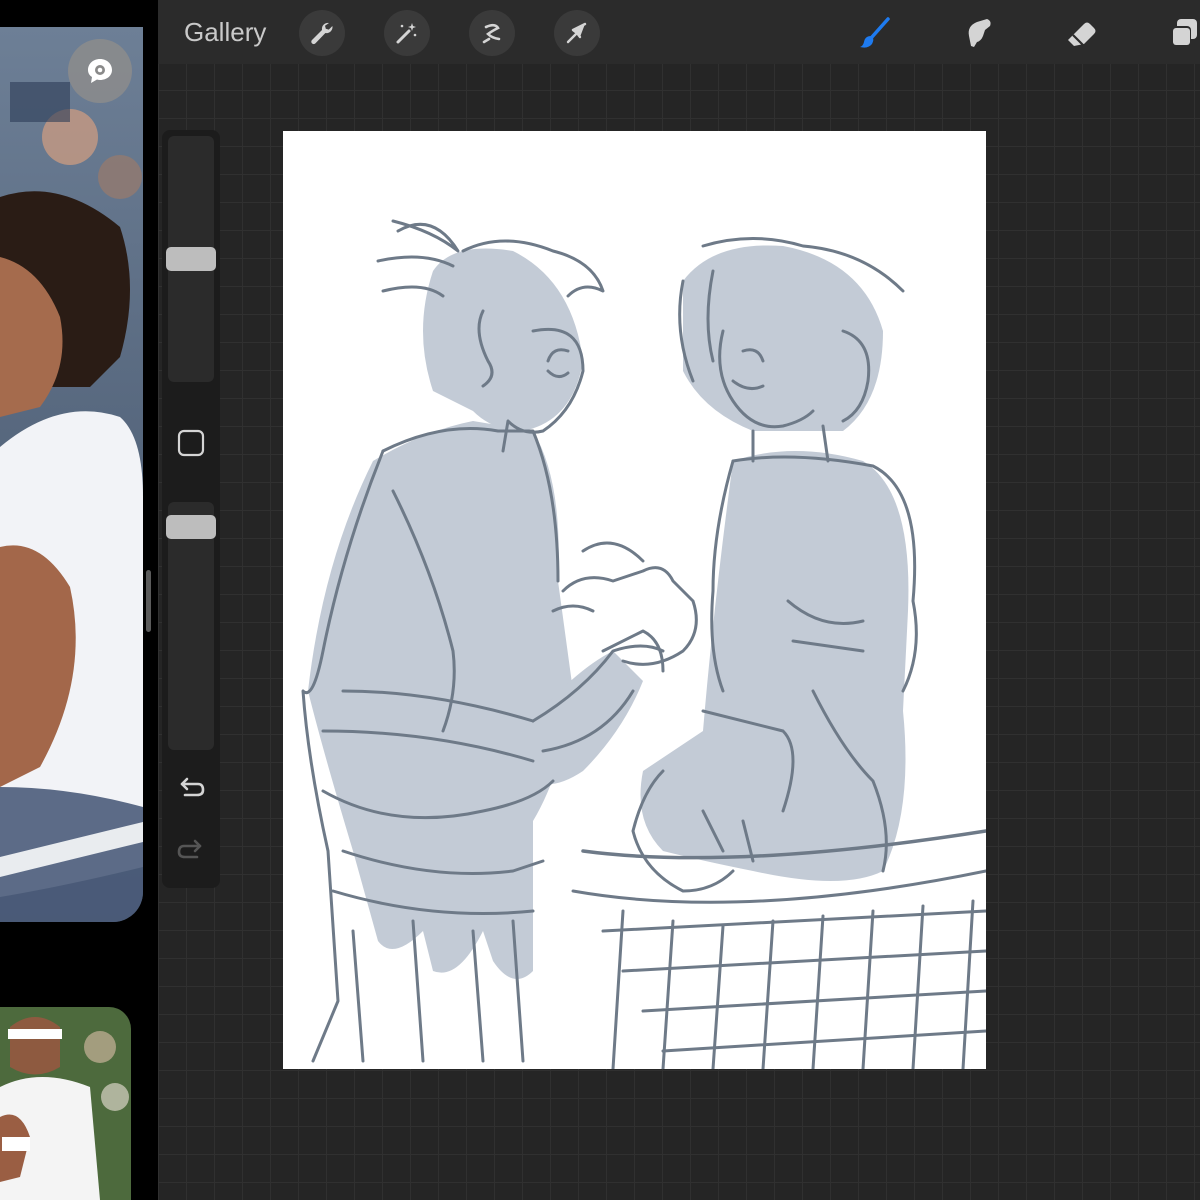 The image size is (1200, 1200). I want to click on layers-button, so click(1180, 33).